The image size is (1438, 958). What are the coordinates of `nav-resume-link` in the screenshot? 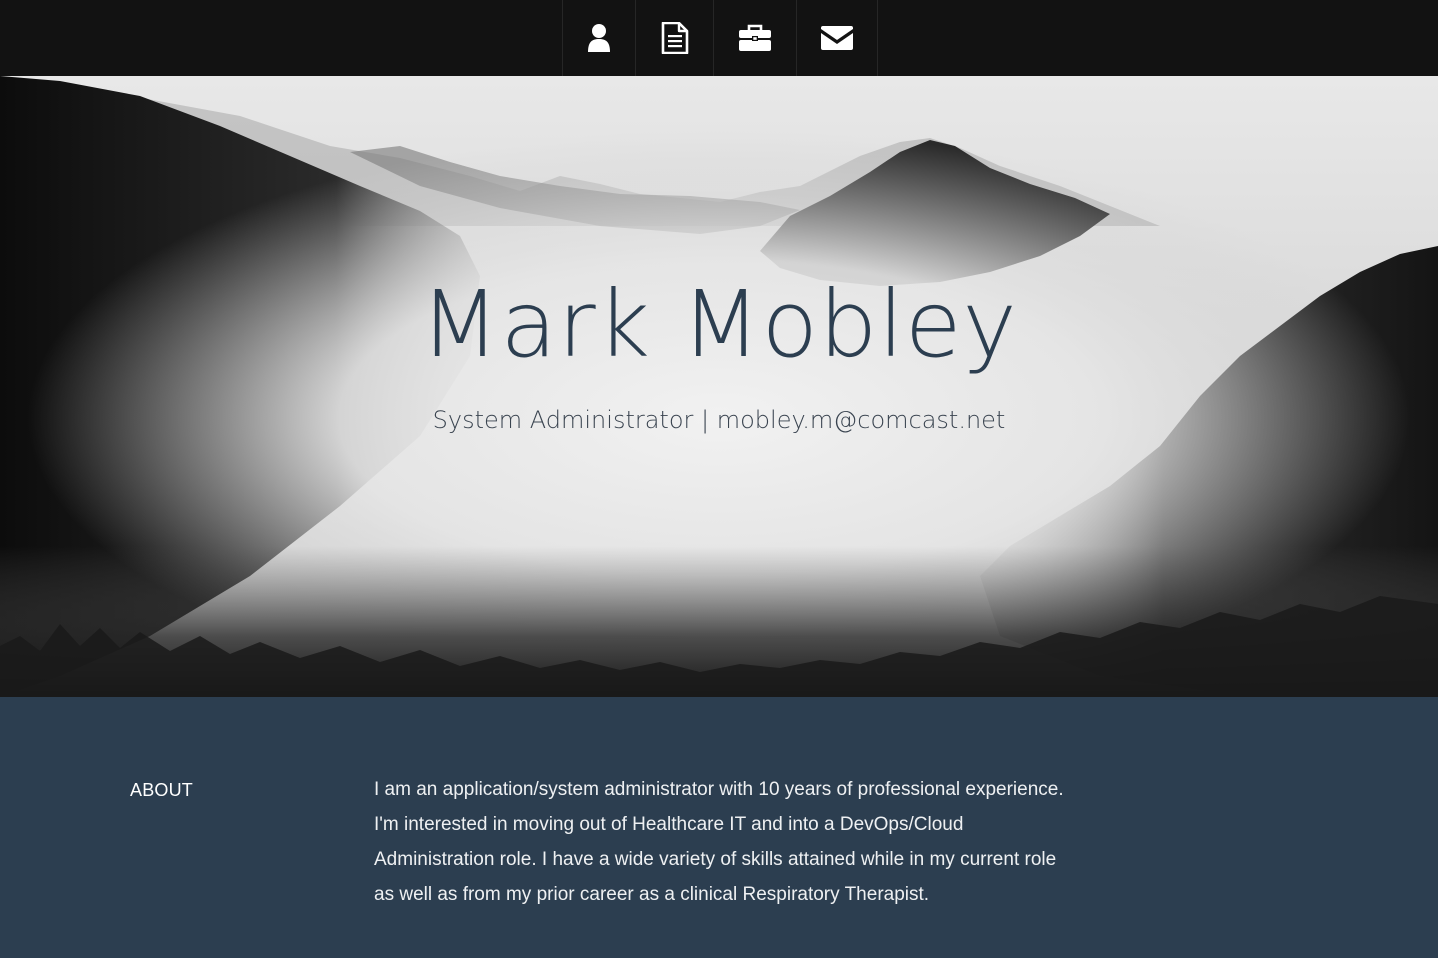 It's located at (674, 38).